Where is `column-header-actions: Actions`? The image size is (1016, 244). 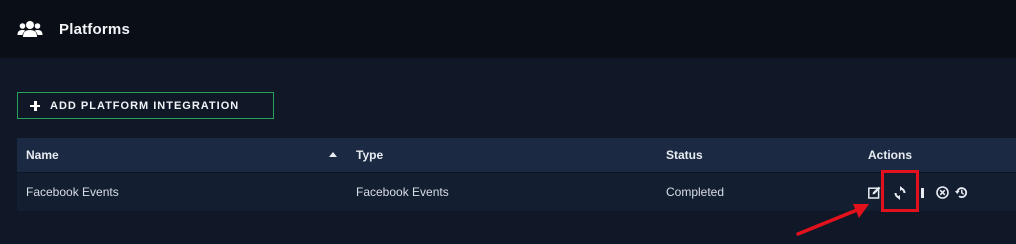
column-header-actions: Actions is located at coordinates (890, 155).